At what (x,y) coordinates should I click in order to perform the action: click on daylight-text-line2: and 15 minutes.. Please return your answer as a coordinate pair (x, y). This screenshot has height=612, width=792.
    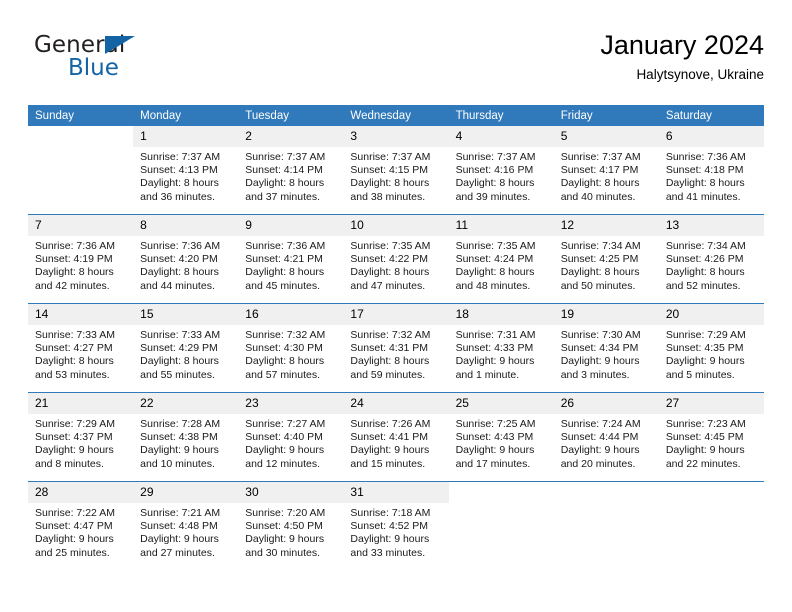
    Looking at the image, I should click on (388, 463).